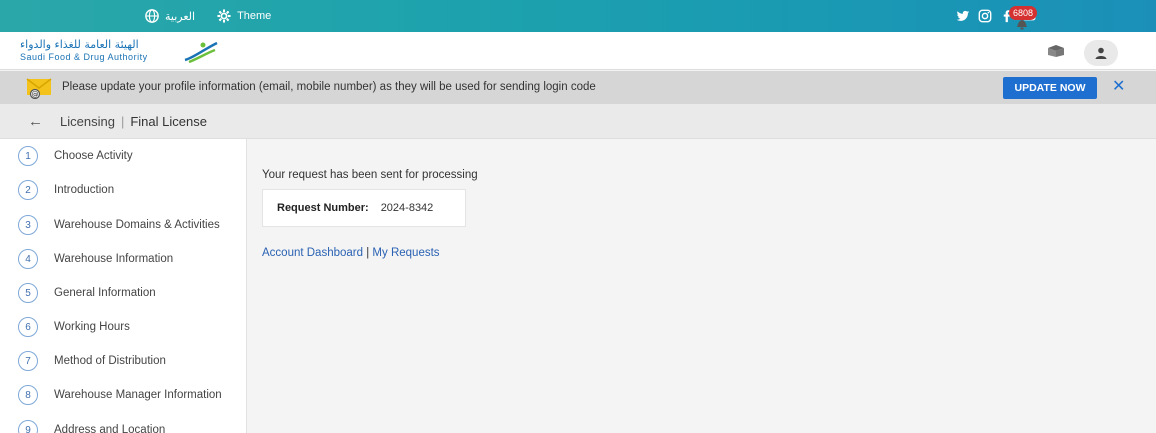 The image size is (1156, 433). Describe the element at coordinates (312, 253) in the screenshot. I see `account-dashboard-link: Account Dashboard` at that location.